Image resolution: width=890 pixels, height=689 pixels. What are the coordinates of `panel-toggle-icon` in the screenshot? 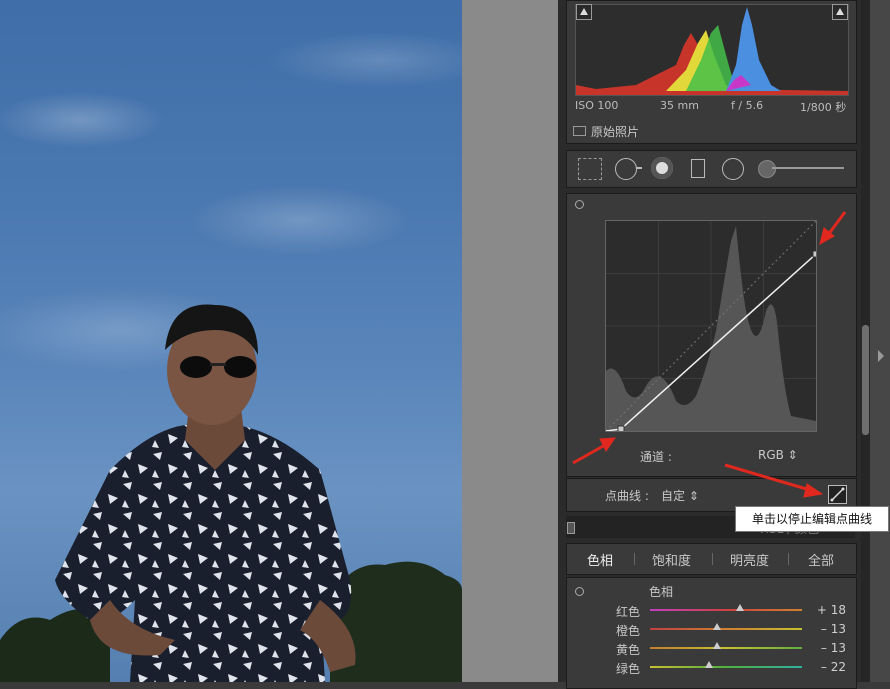 It's located at (571, 528).